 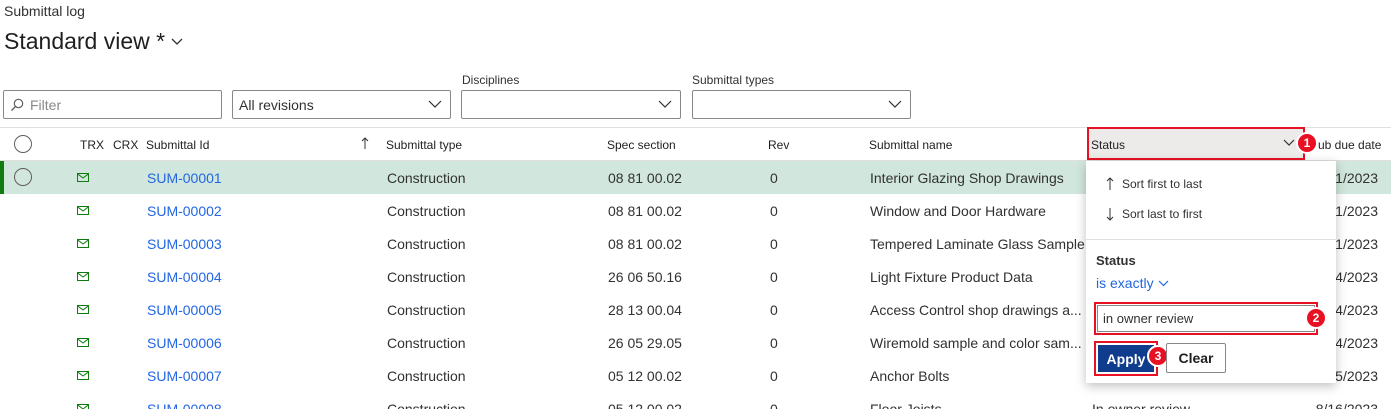 I want to click on apply-button: Apply, so click(x=1126, y=358).